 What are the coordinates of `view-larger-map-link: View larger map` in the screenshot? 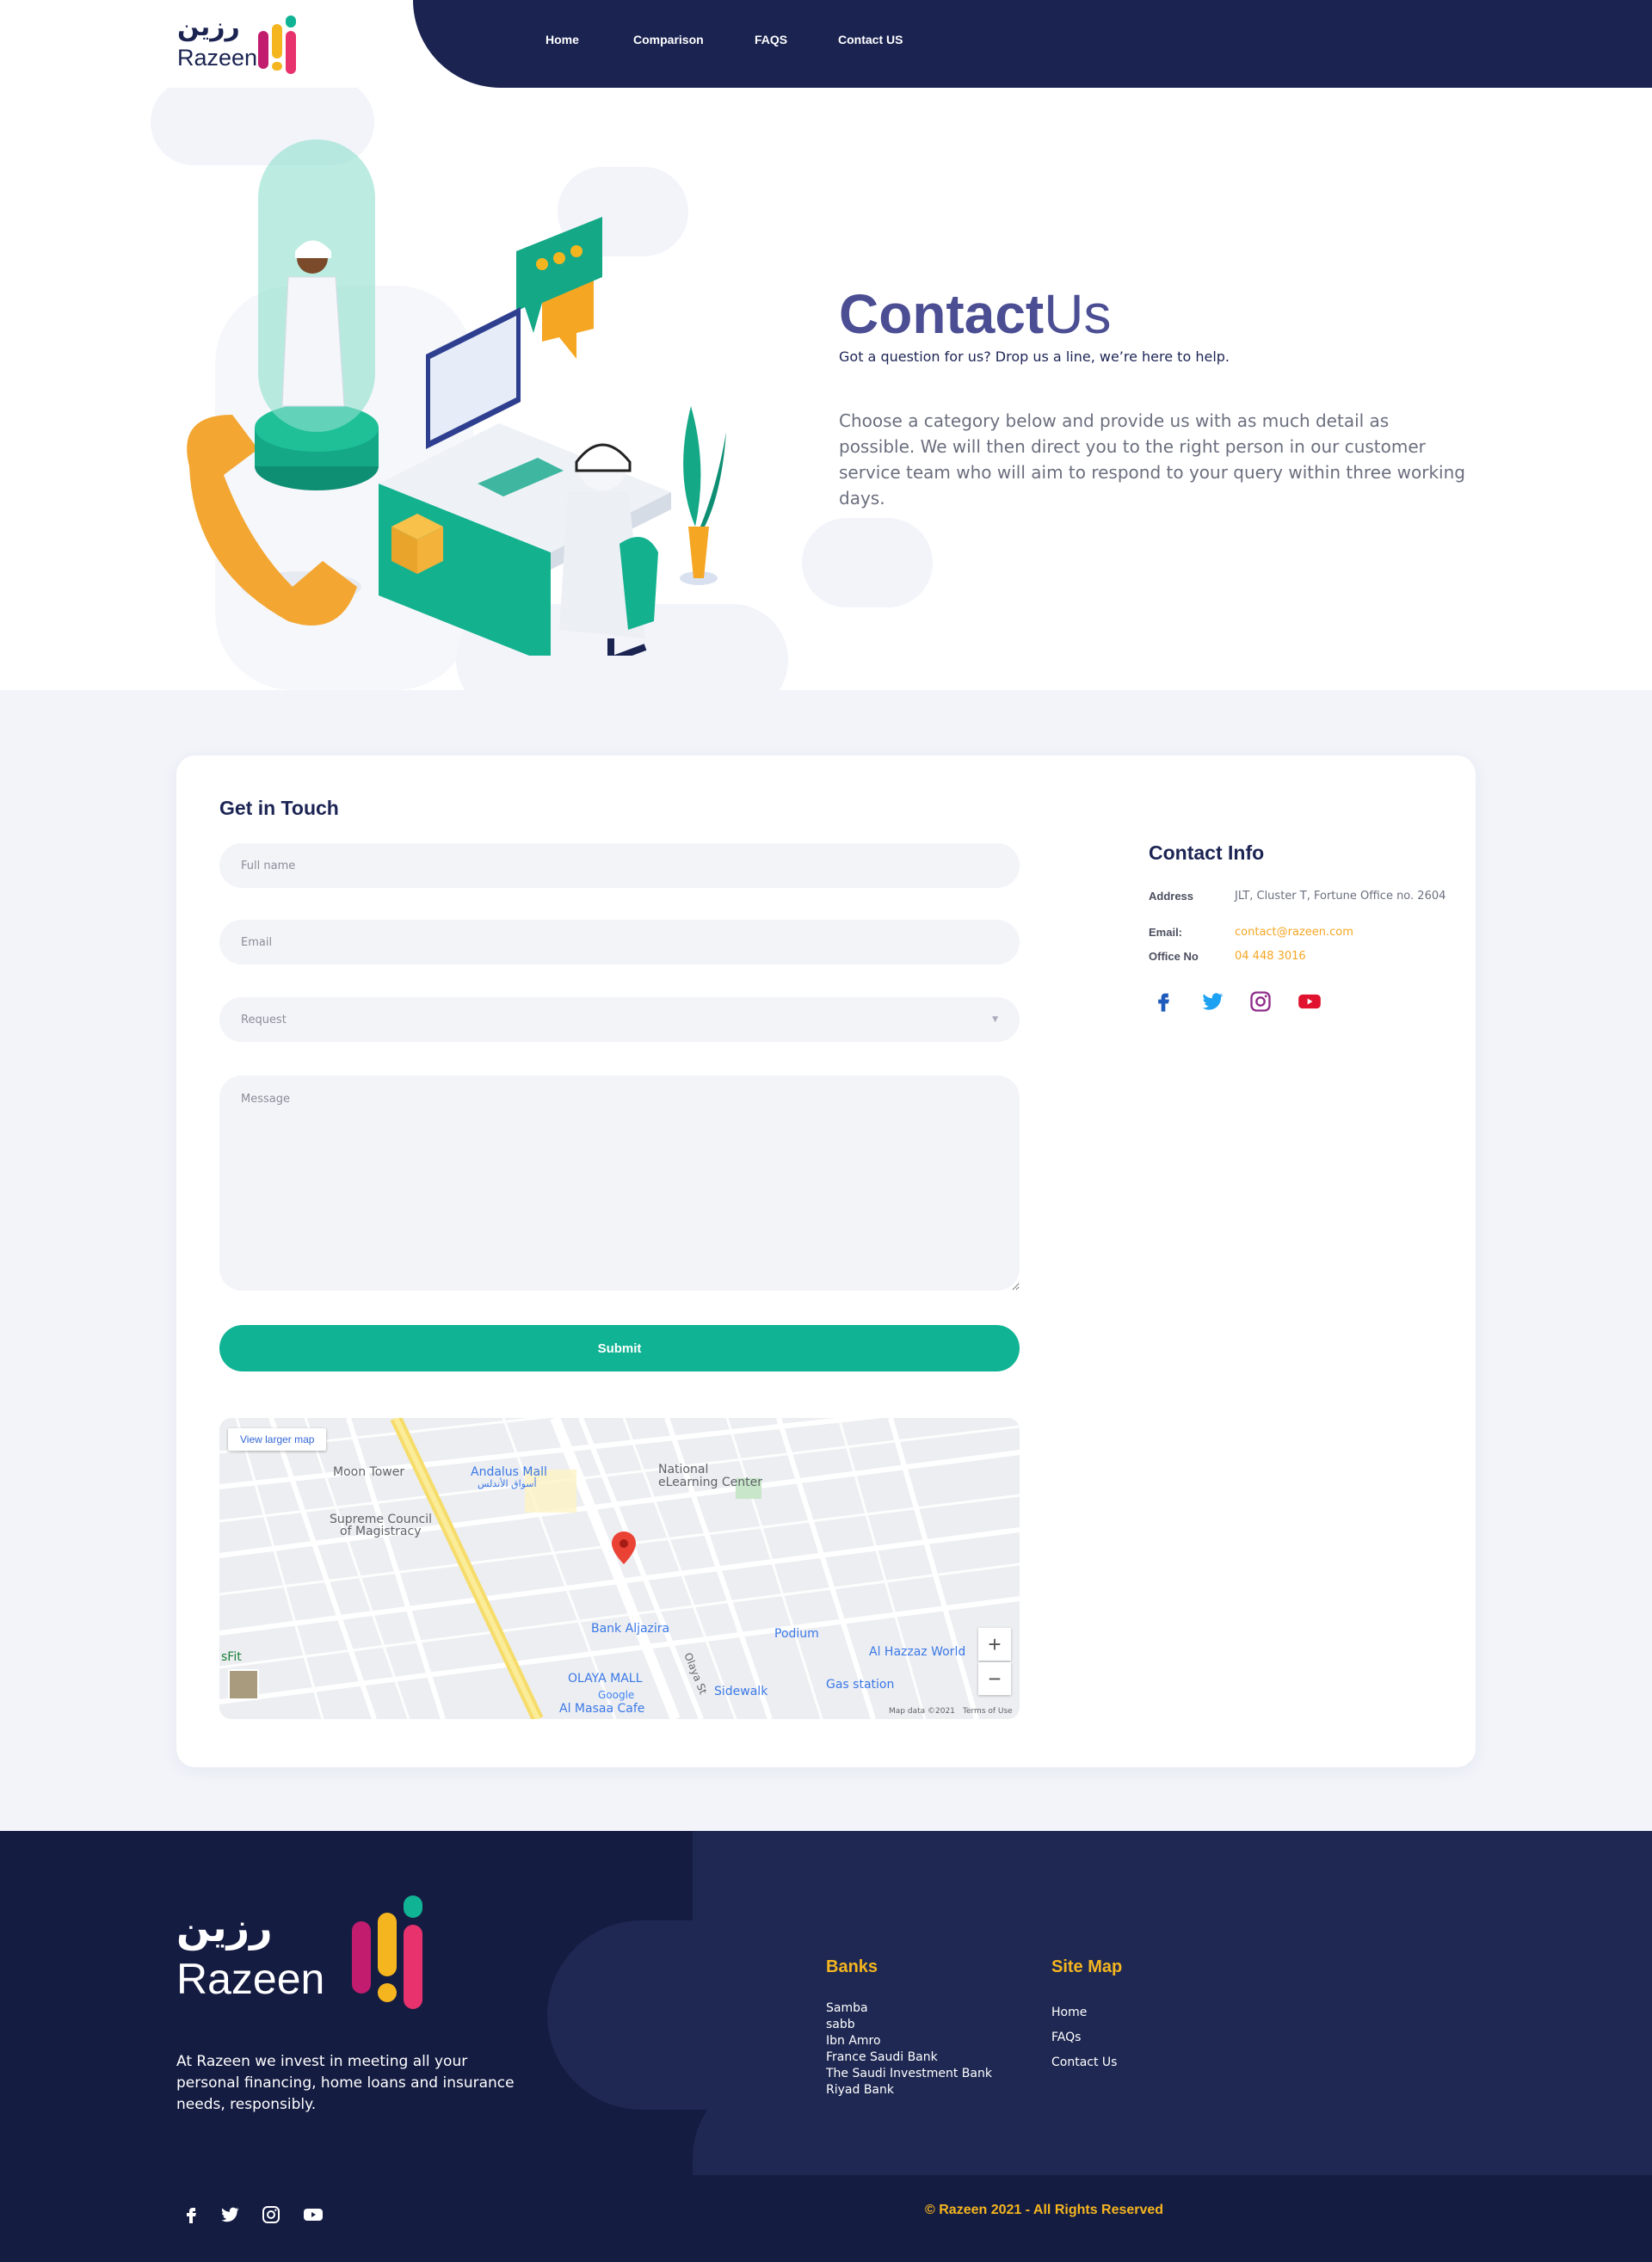 It's located at (277, 1440).